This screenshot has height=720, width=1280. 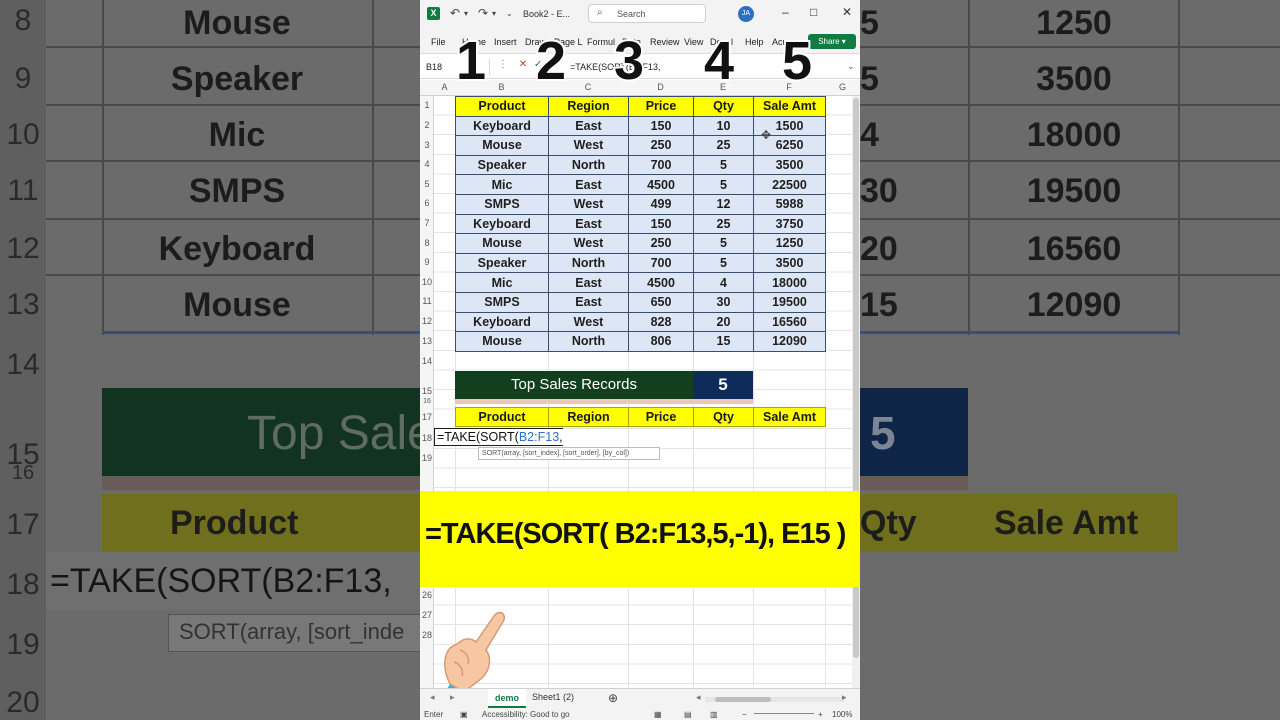 What do you see at coordinates (438, 42) in the screenshot?
I see `tab-file: File` at bounding box center [438, 42].